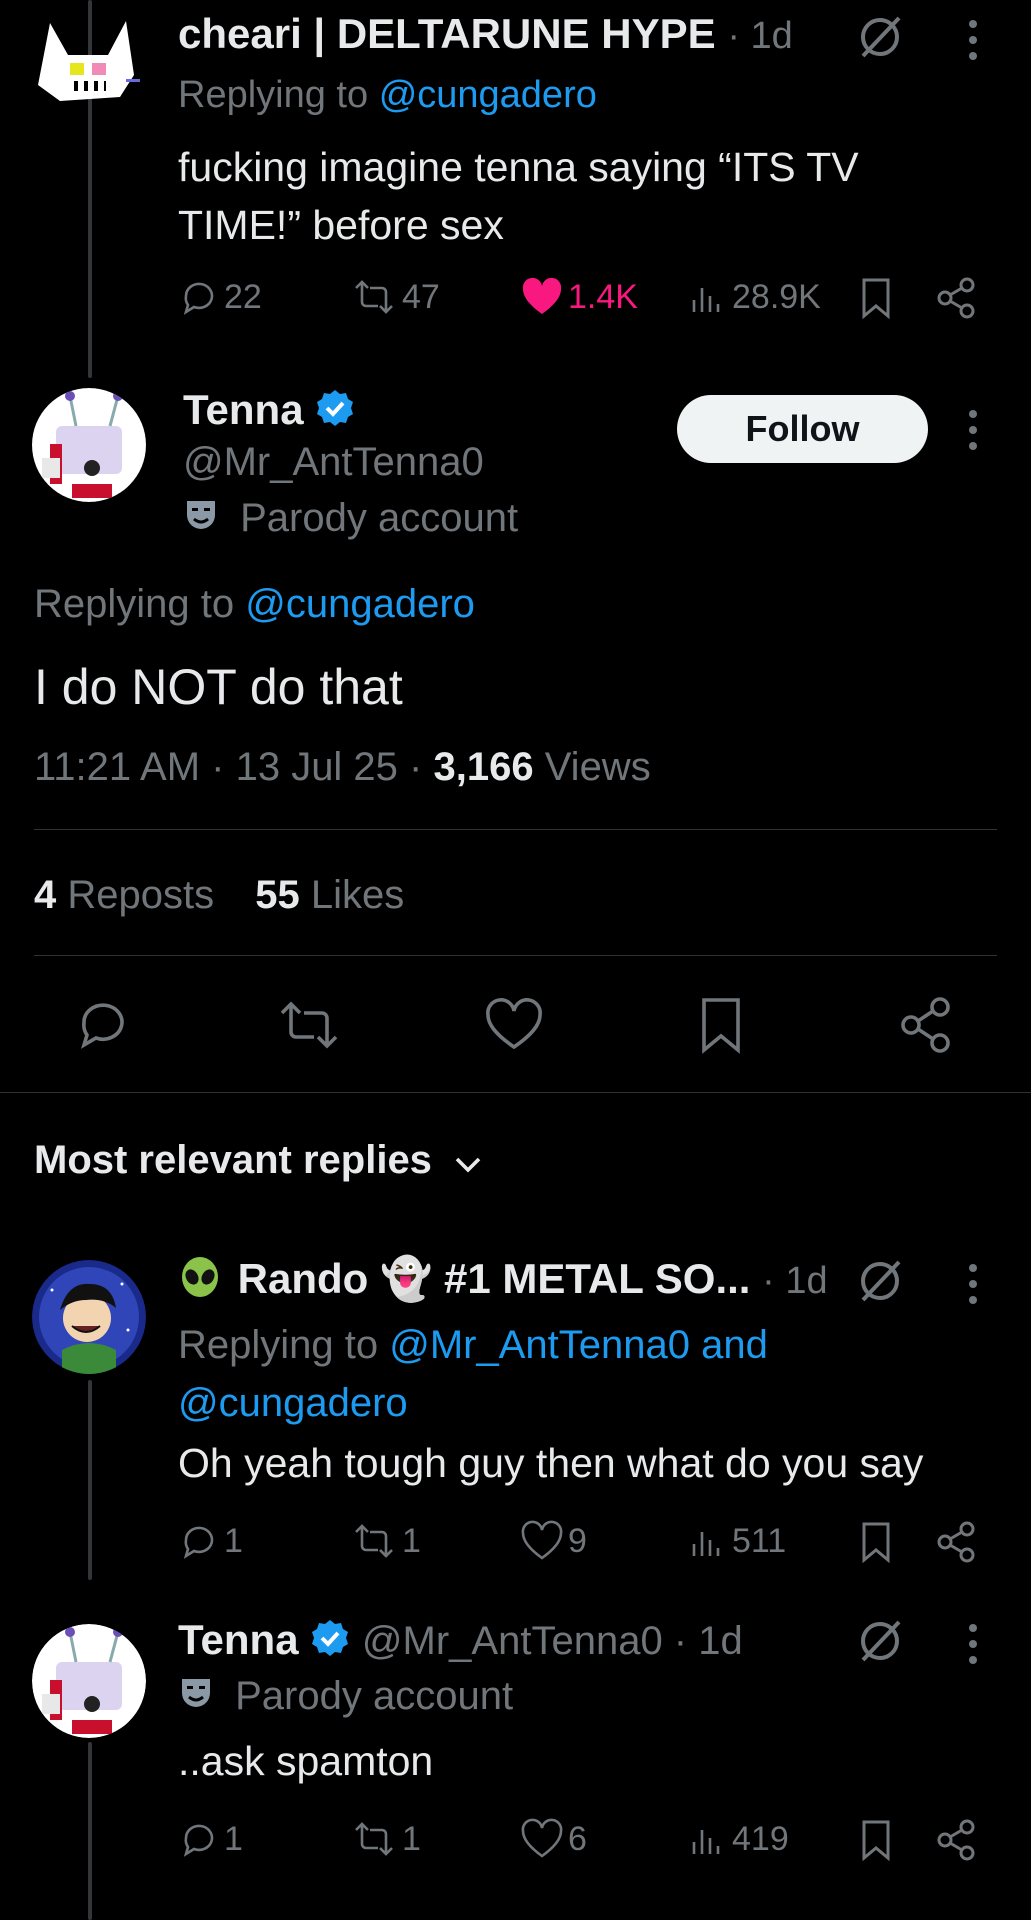 This screenshot has width=1031, height=1920. I want to click on post-text: fucking imagine tenna saying “ITS TV, so click(518, 167).